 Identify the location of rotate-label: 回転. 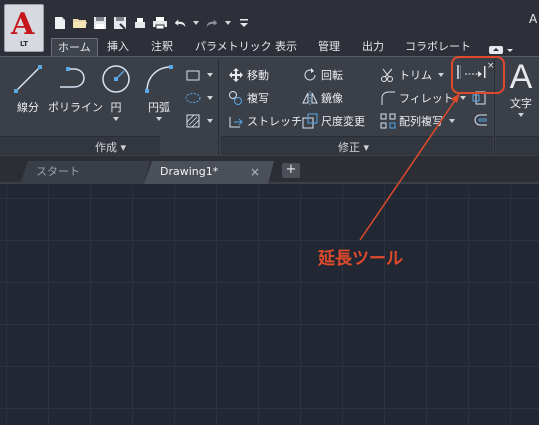
(332, 75).